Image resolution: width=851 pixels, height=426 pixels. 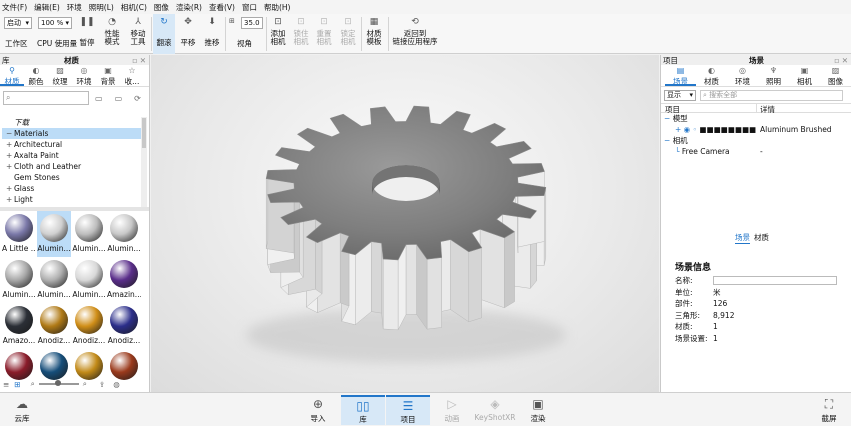 What do you see at coordinates (680, 95) in the screenshot?
I see `display-dropdown: 显示 ▾` at bounding box center [680, 95].